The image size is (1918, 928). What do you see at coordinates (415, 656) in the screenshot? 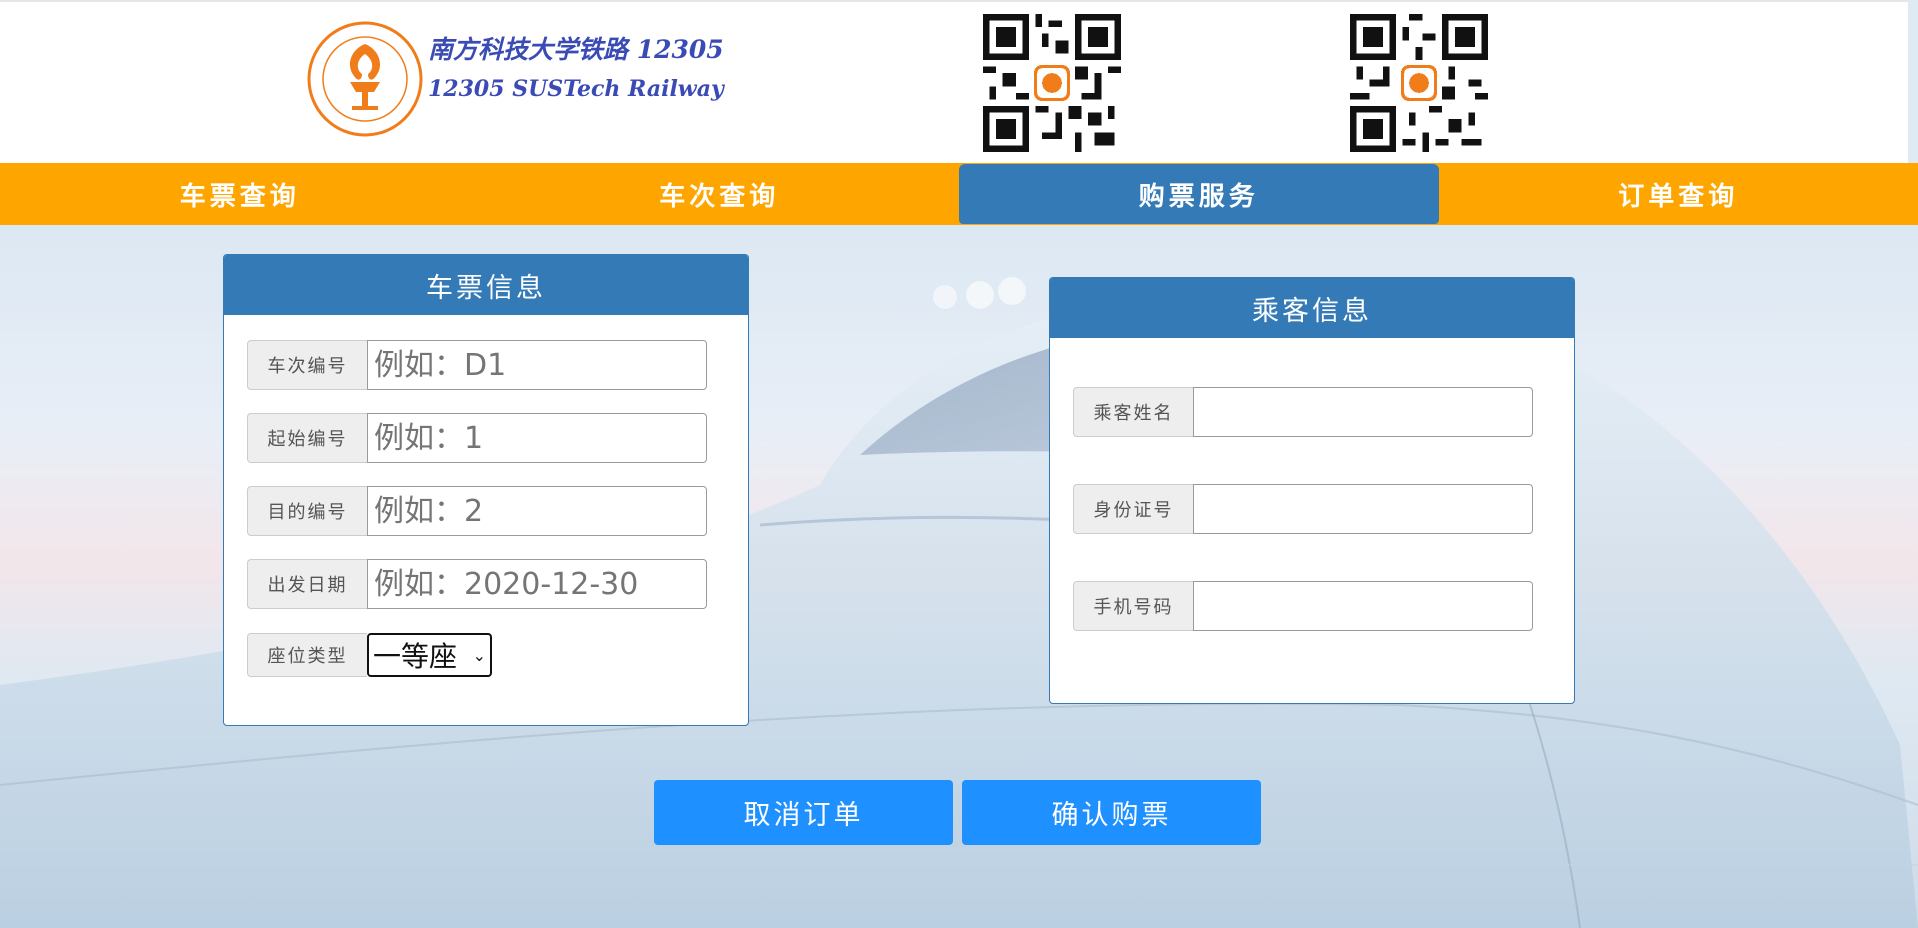
I see `seat-type-value: 一等座` at bounding box center [415, 656].